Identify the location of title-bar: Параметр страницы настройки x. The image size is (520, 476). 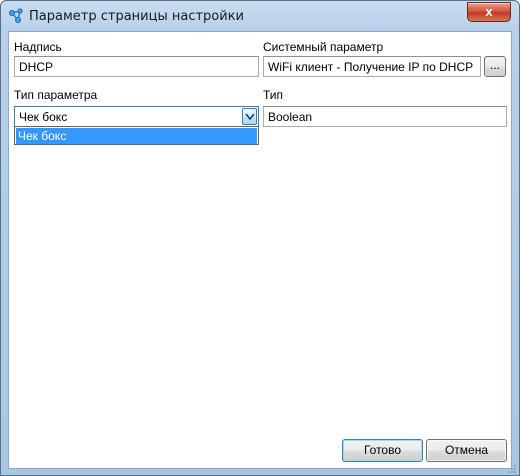
(260, 16).